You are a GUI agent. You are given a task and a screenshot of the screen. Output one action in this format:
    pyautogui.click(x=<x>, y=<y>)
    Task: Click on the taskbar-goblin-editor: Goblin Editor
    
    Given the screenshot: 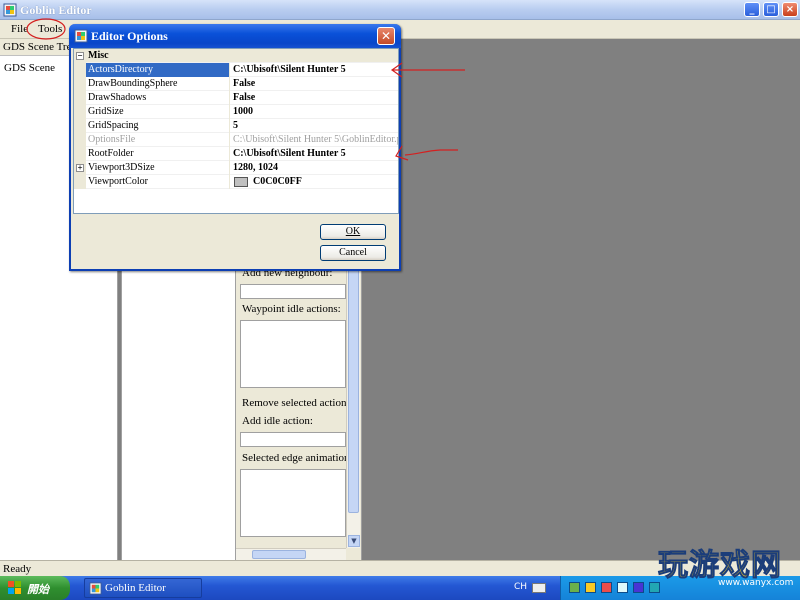 What is the action you would take?
    pyautogui.click(x=143, y=588)
    